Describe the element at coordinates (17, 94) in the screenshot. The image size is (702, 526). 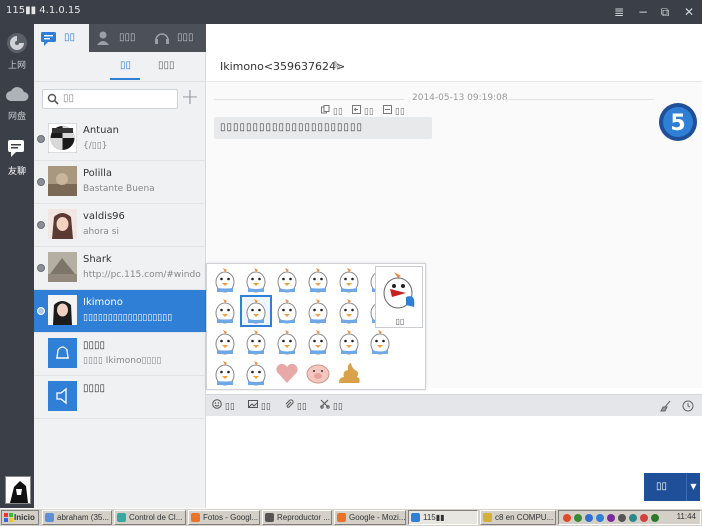
I see `cloud-icon` at that location.